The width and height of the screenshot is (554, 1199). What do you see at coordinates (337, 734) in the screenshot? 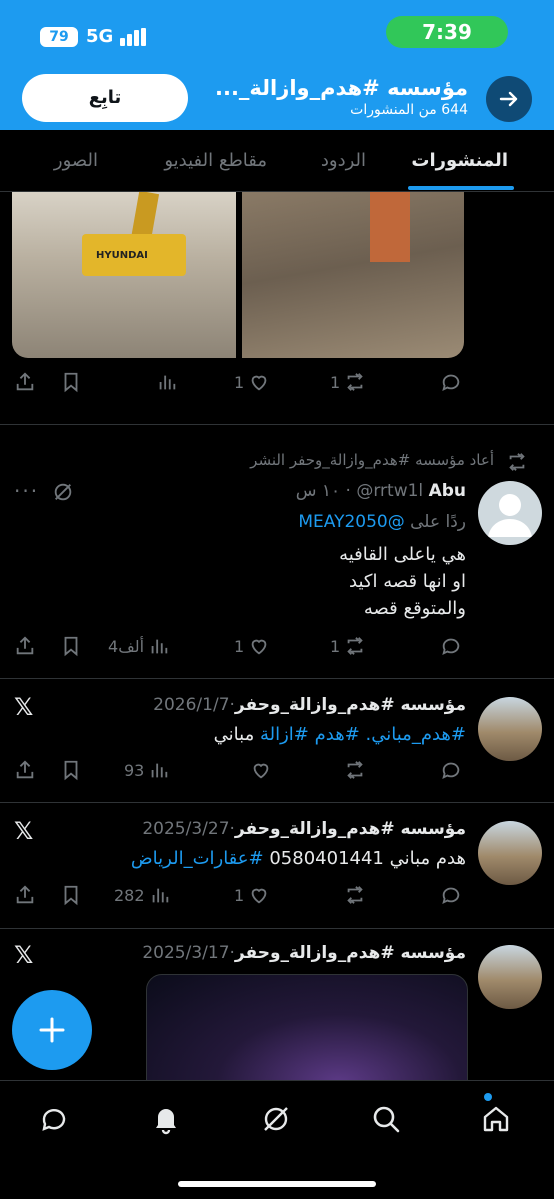
I see `hashtag-link: #هدم` at bounding box center [337, 734].